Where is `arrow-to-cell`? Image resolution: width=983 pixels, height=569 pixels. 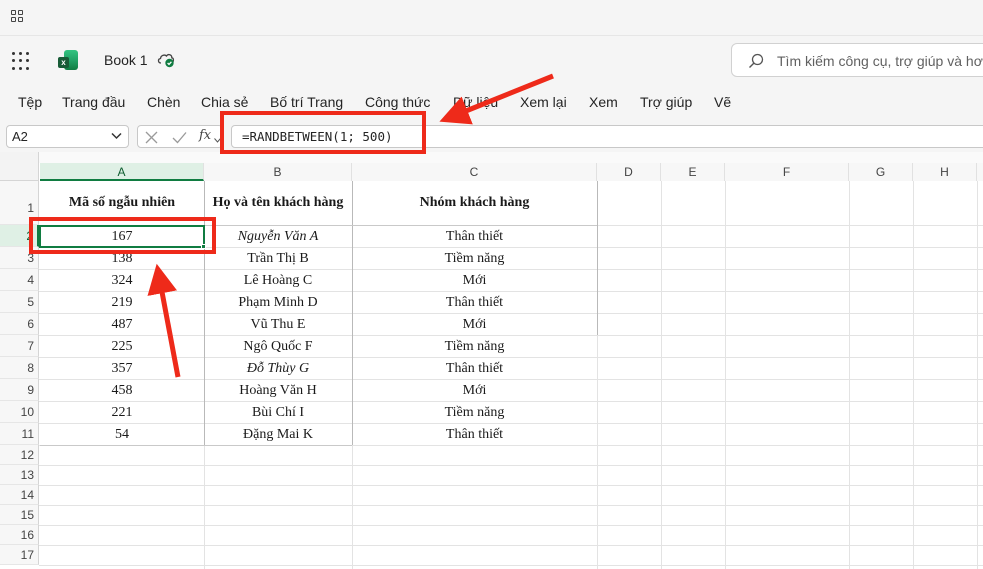
arrow-to-cell is located at coordinates (164, 320).